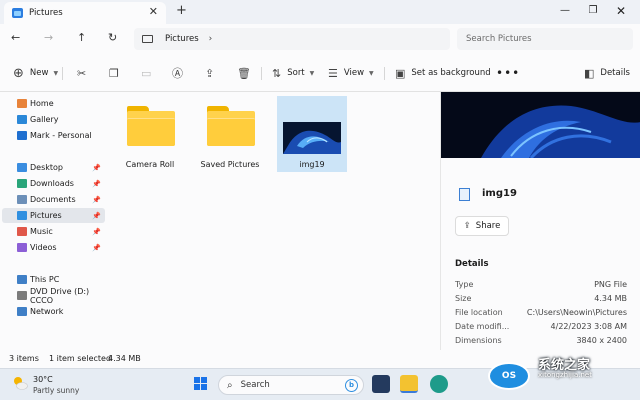 The width and height of the screenshot is (640, 400). What do you see at coordinates (320, 12) in the screenshot?
I see `title-bar: Pictures ✕ + — ❐ ✕` at bounding box center [320, 12].